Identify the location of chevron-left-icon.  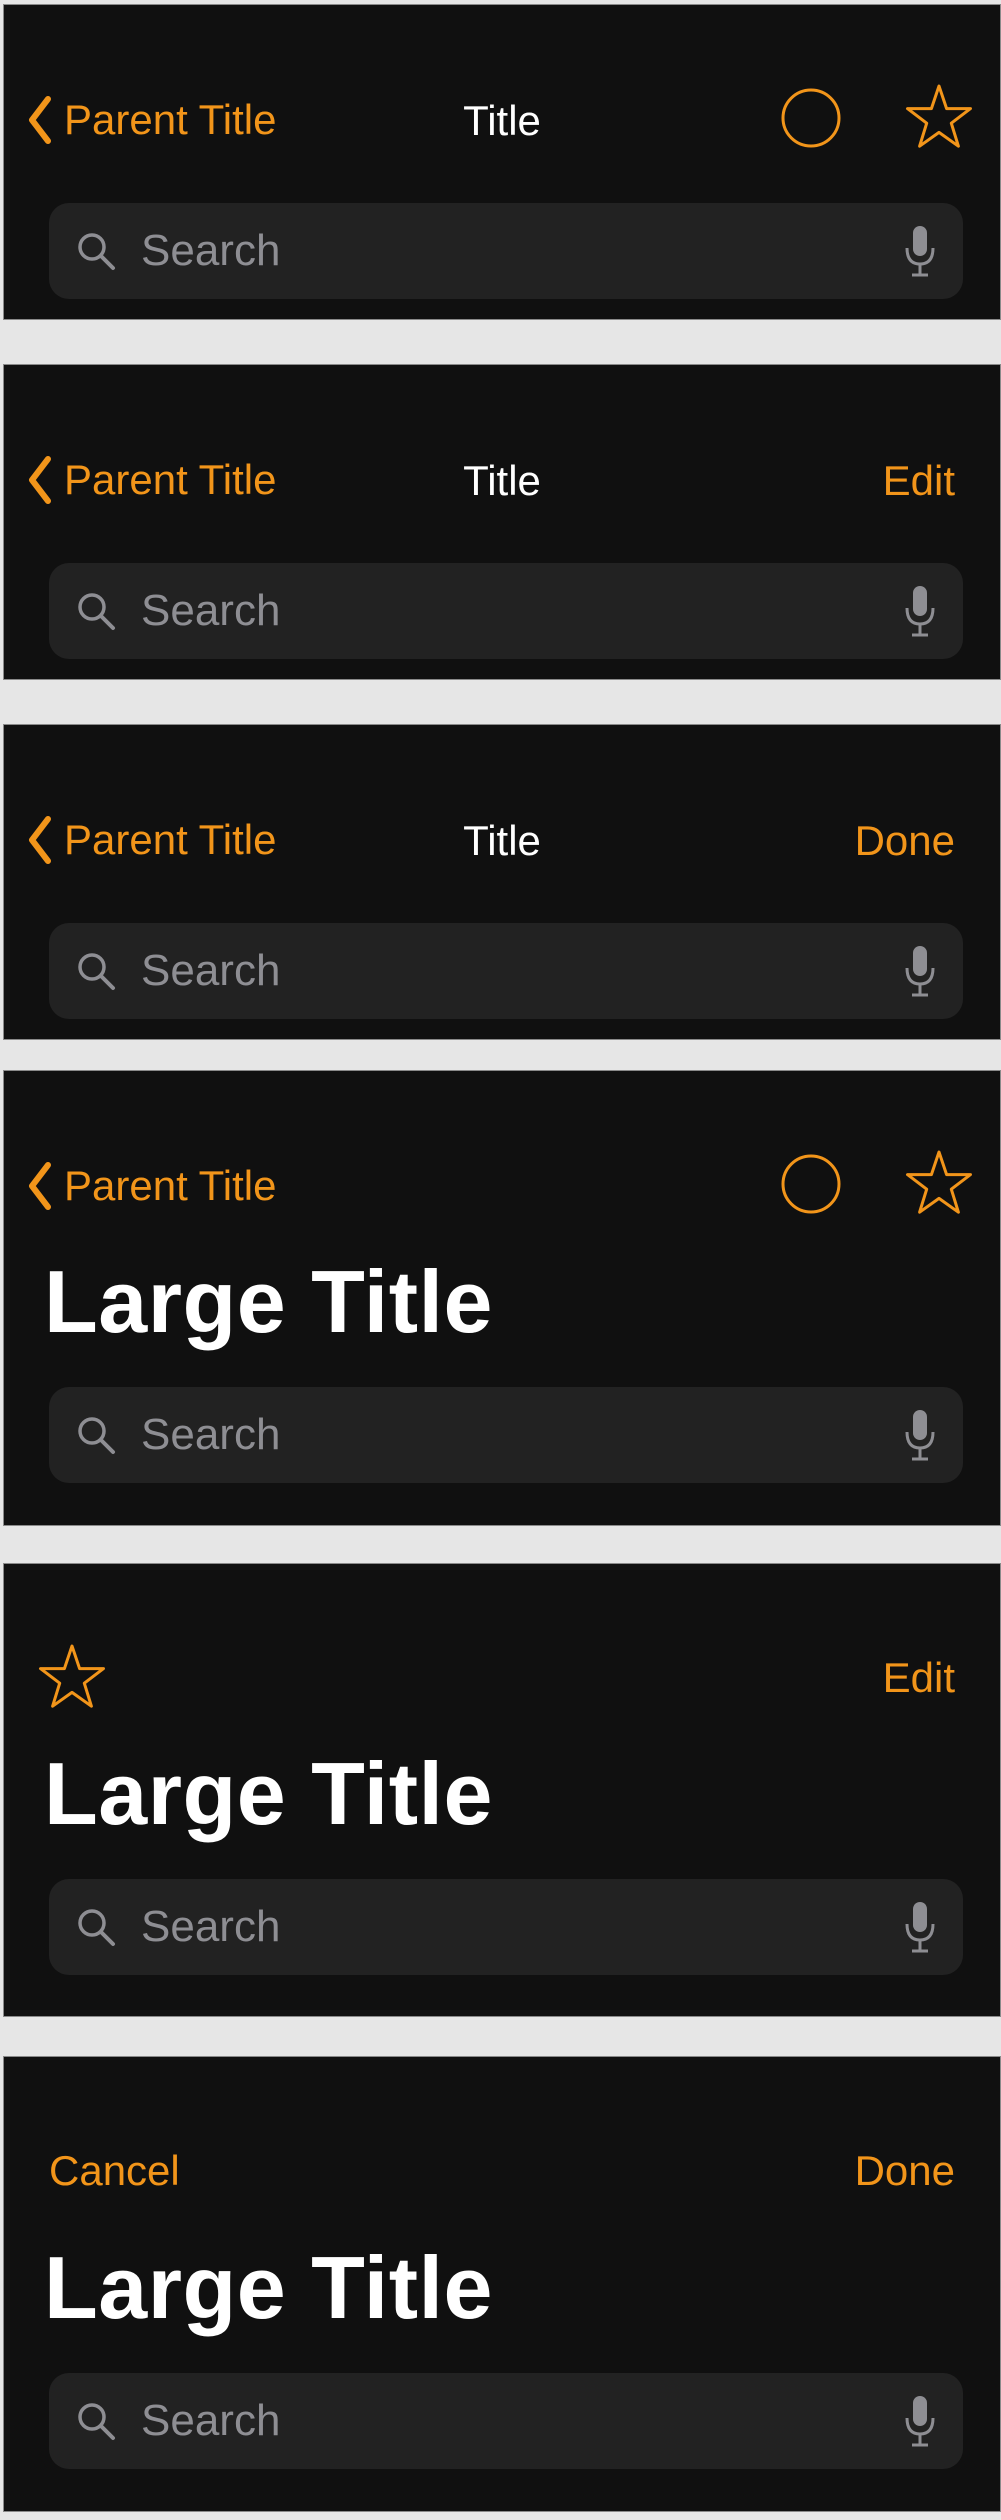
(40, 1186).